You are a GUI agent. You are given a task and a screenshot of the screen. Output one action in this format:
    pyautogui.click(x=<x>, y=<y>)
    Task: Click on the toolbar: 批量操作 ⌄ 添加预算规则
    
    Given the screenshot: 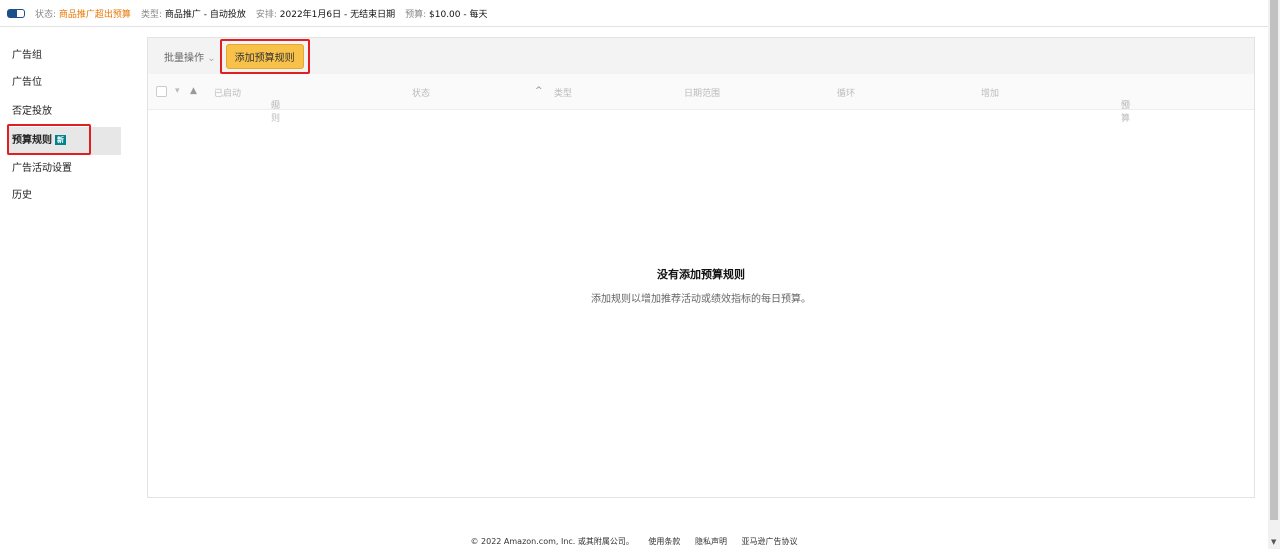 What is the action you would take?
    pyautogui.click(x=701, y=56)
    